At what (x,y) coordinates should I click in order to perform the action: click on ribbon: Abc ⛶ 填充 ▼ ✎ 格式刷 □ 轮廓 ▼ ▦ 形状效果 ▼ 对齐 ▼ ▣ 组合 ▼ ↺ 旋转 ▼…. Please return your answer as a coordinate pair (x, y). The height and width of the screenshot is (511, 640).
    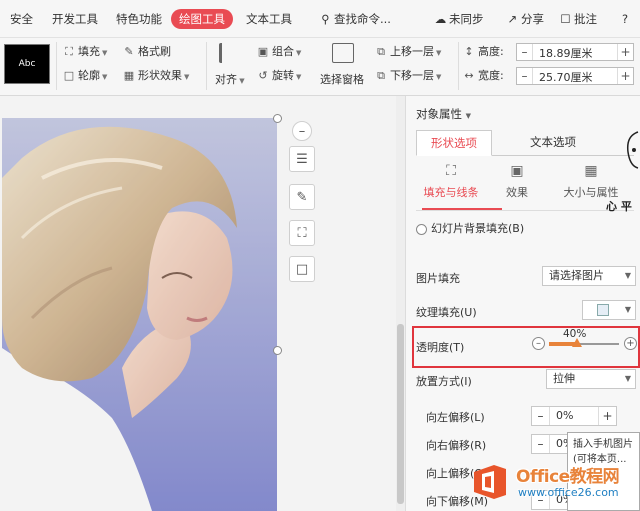
    Looking at the image, I should click on (320, 67).